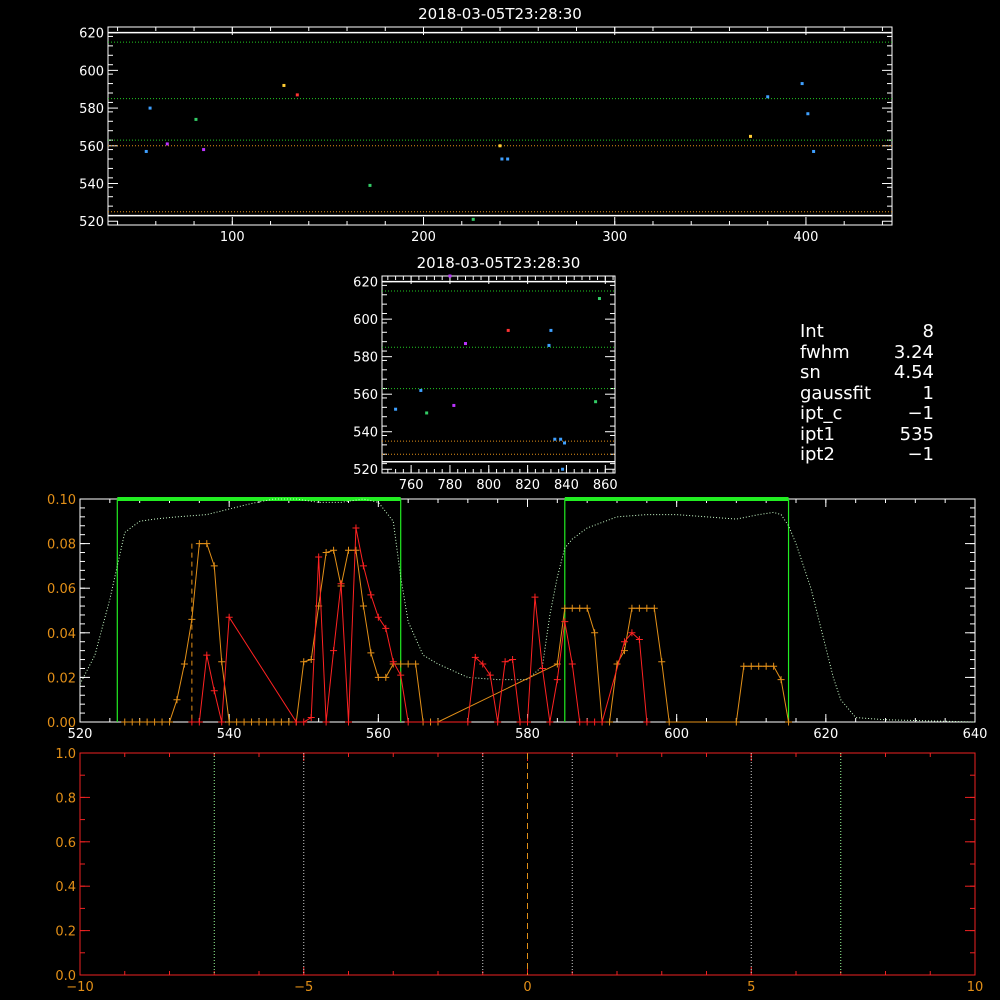 The width and height of the screenshot is (1000, 1000). Describe the element at coordinates (303, 987) in the screenshot. I see `x-tick-label: −5` at that location.